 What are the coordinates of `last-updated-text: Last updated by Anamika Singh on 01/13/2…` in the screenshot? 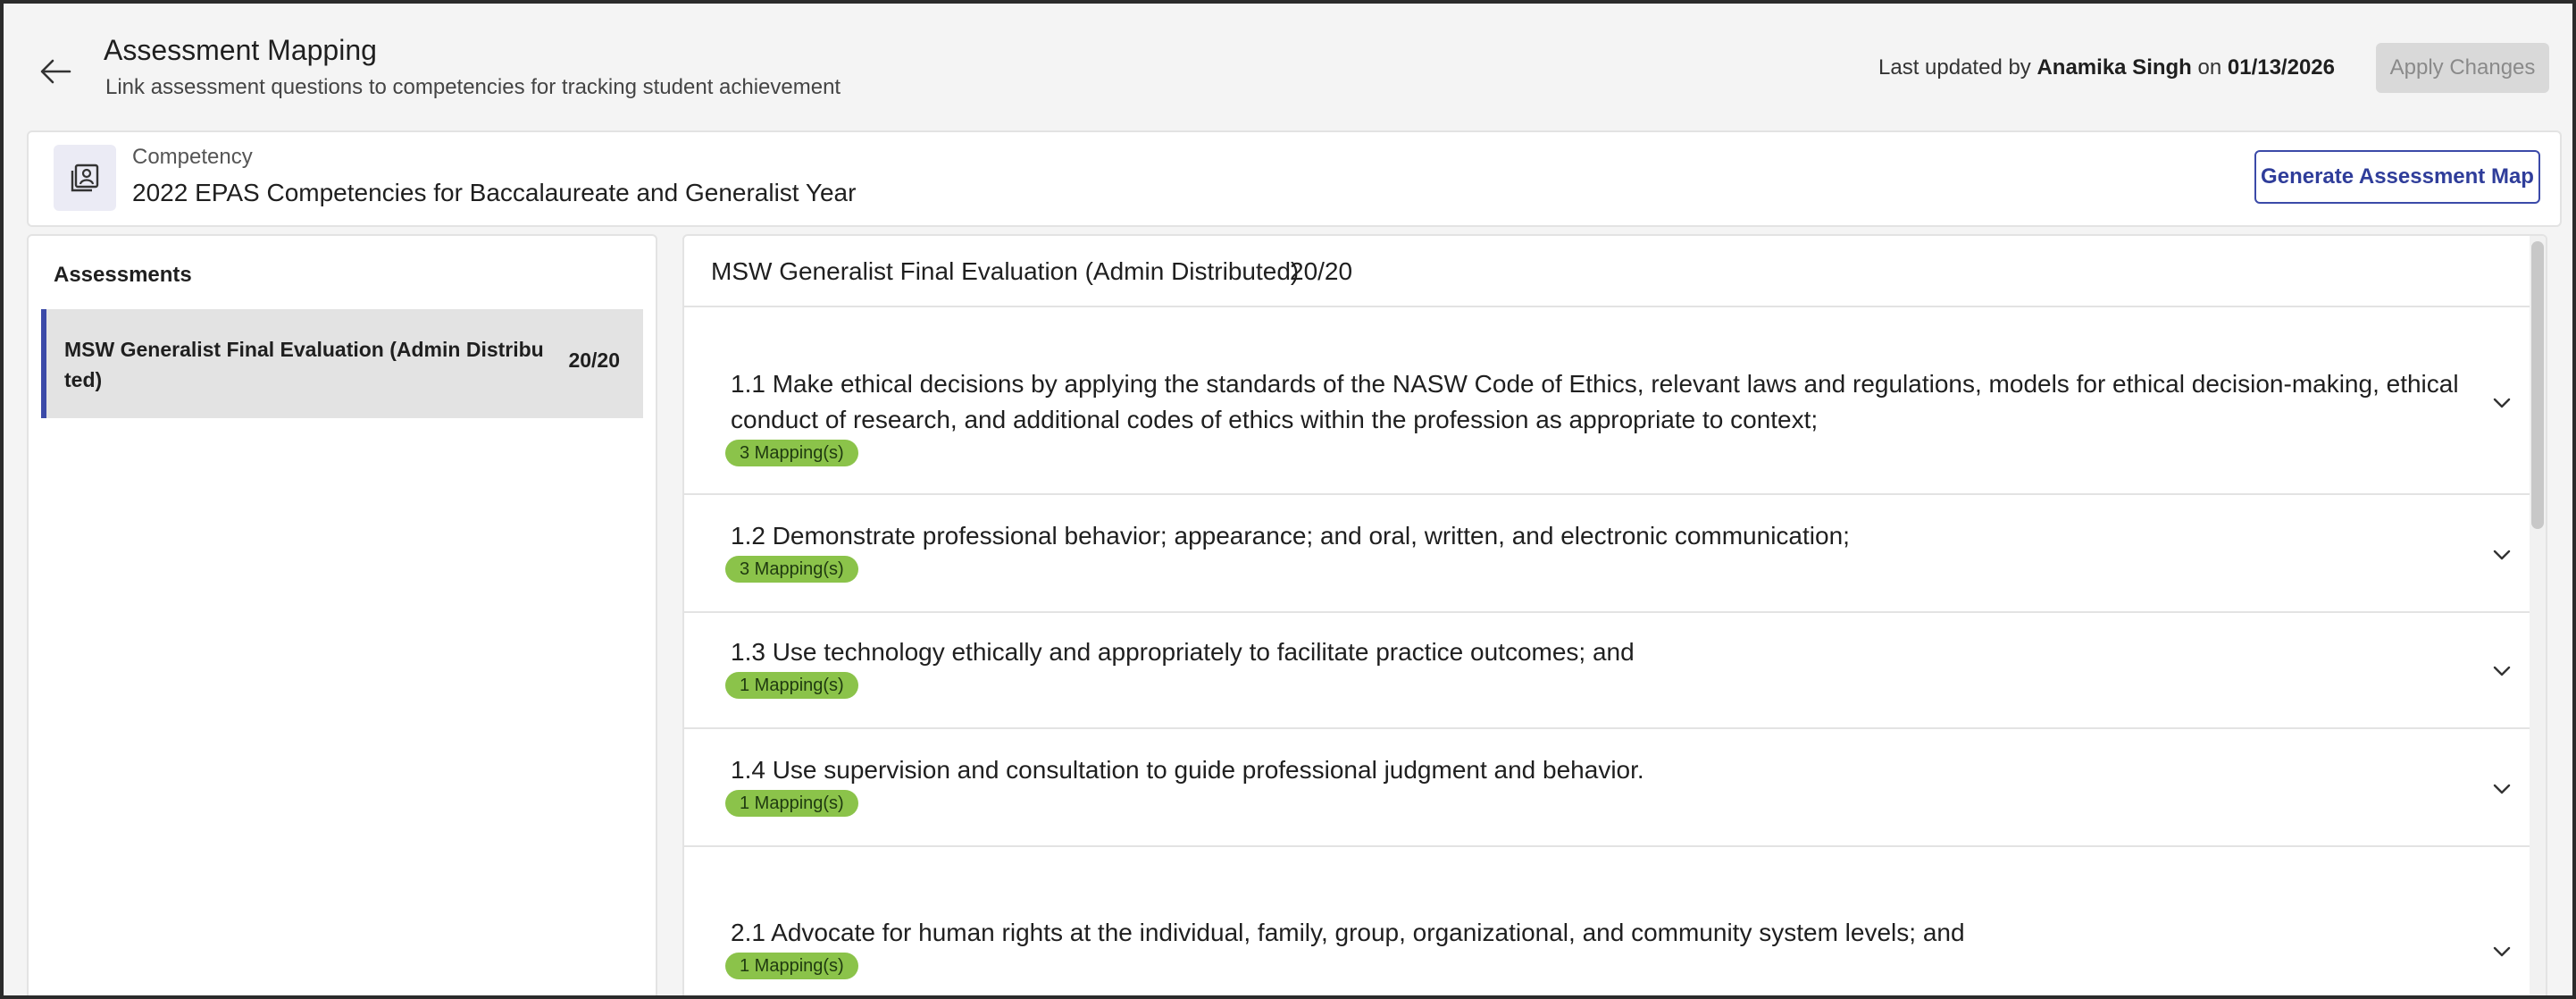 It's located at (2107, 68).